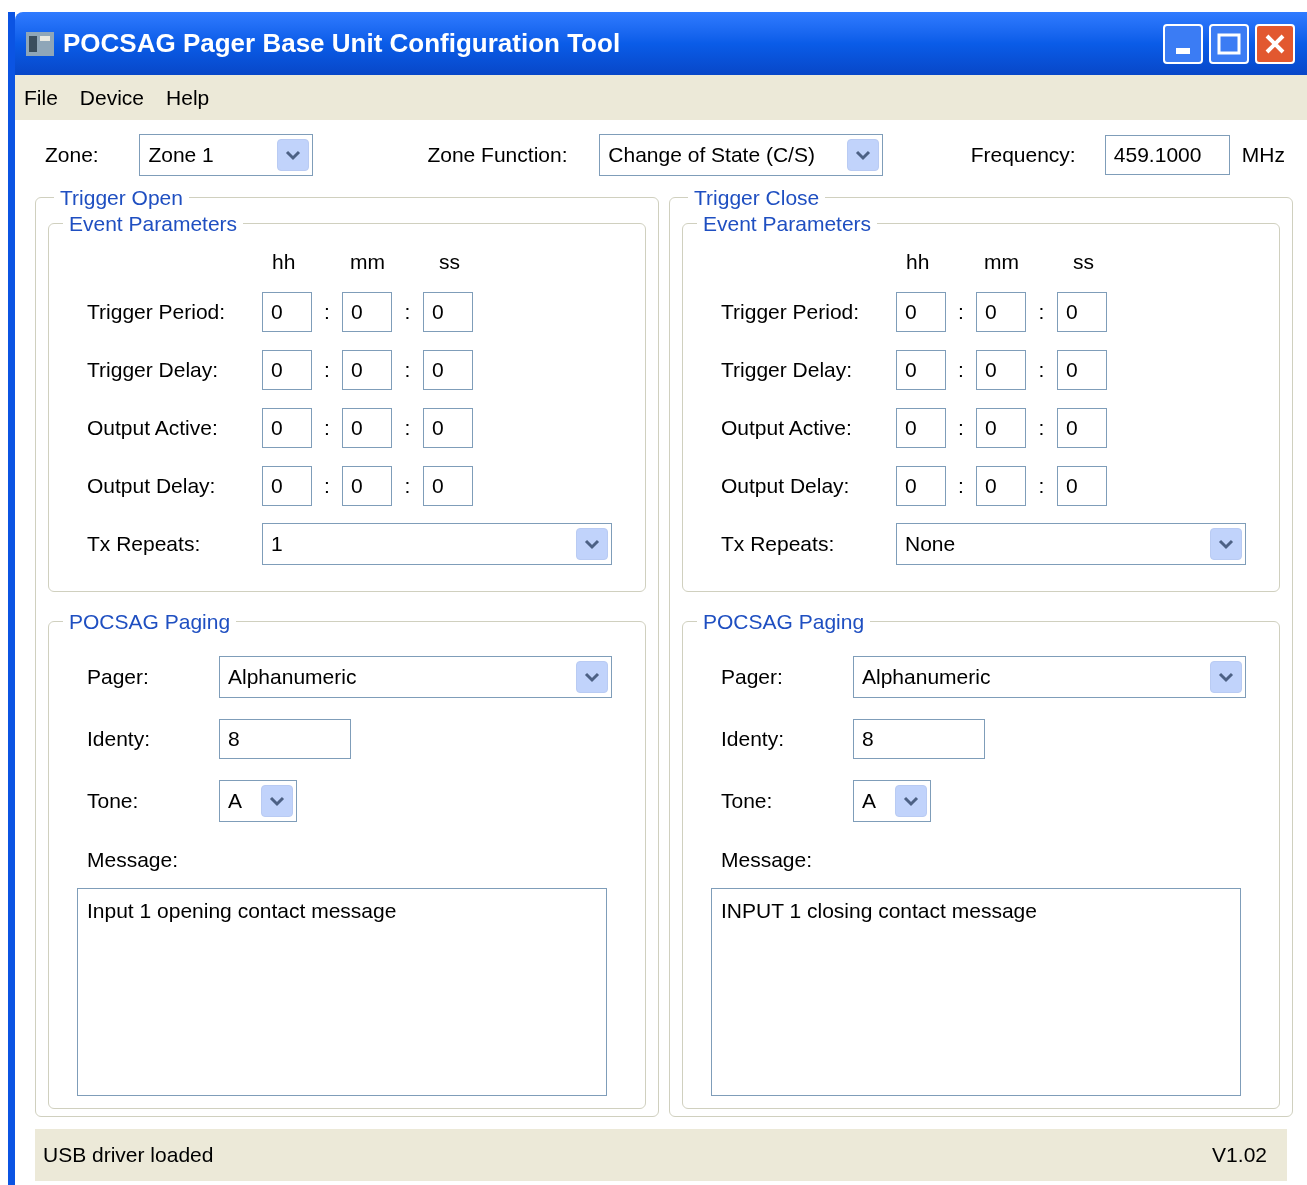 Image resolution: width=1307 pixels, height=1185 pixels. Describe the element at coordinates (128, 1155) in the screenshot. I see `status-text: USB driver loaded` at that location.